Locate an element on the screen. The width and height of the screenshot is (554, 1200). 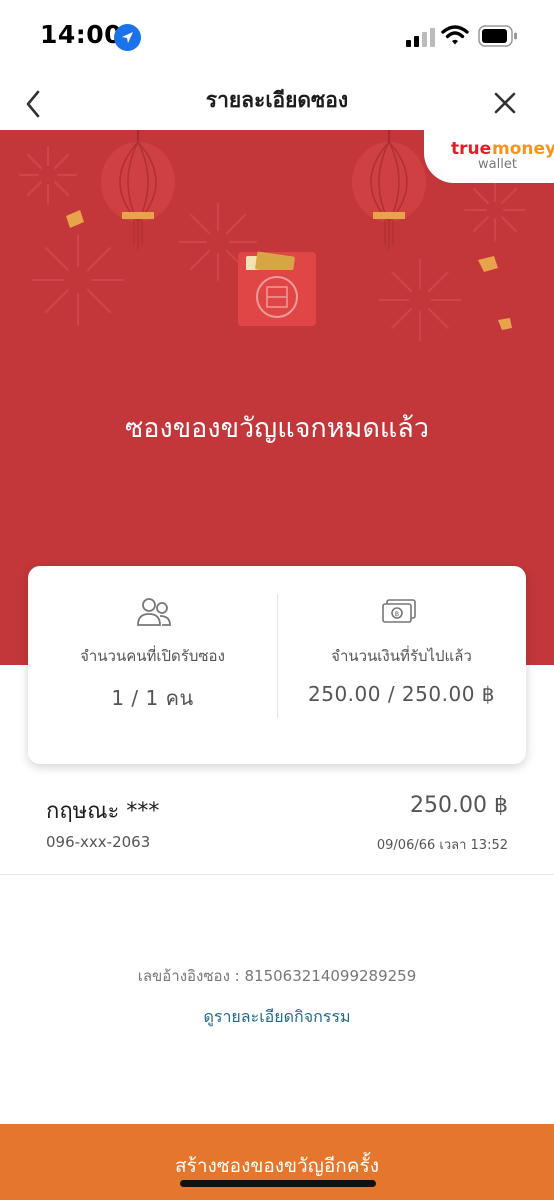
location-arrow-icon is located at coordinates (127, 37).